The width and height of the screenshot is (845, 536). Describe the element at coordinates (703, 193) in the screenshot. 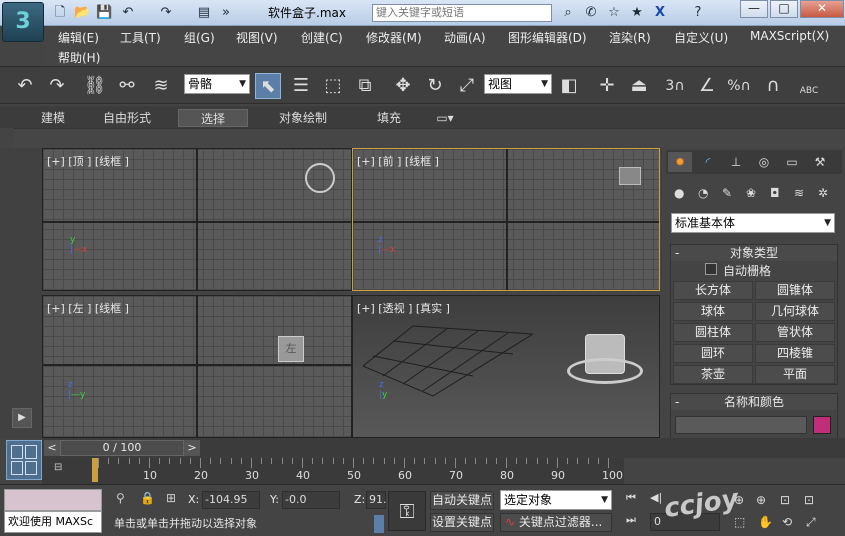

I see `shapes-icon: ◔` at that location.